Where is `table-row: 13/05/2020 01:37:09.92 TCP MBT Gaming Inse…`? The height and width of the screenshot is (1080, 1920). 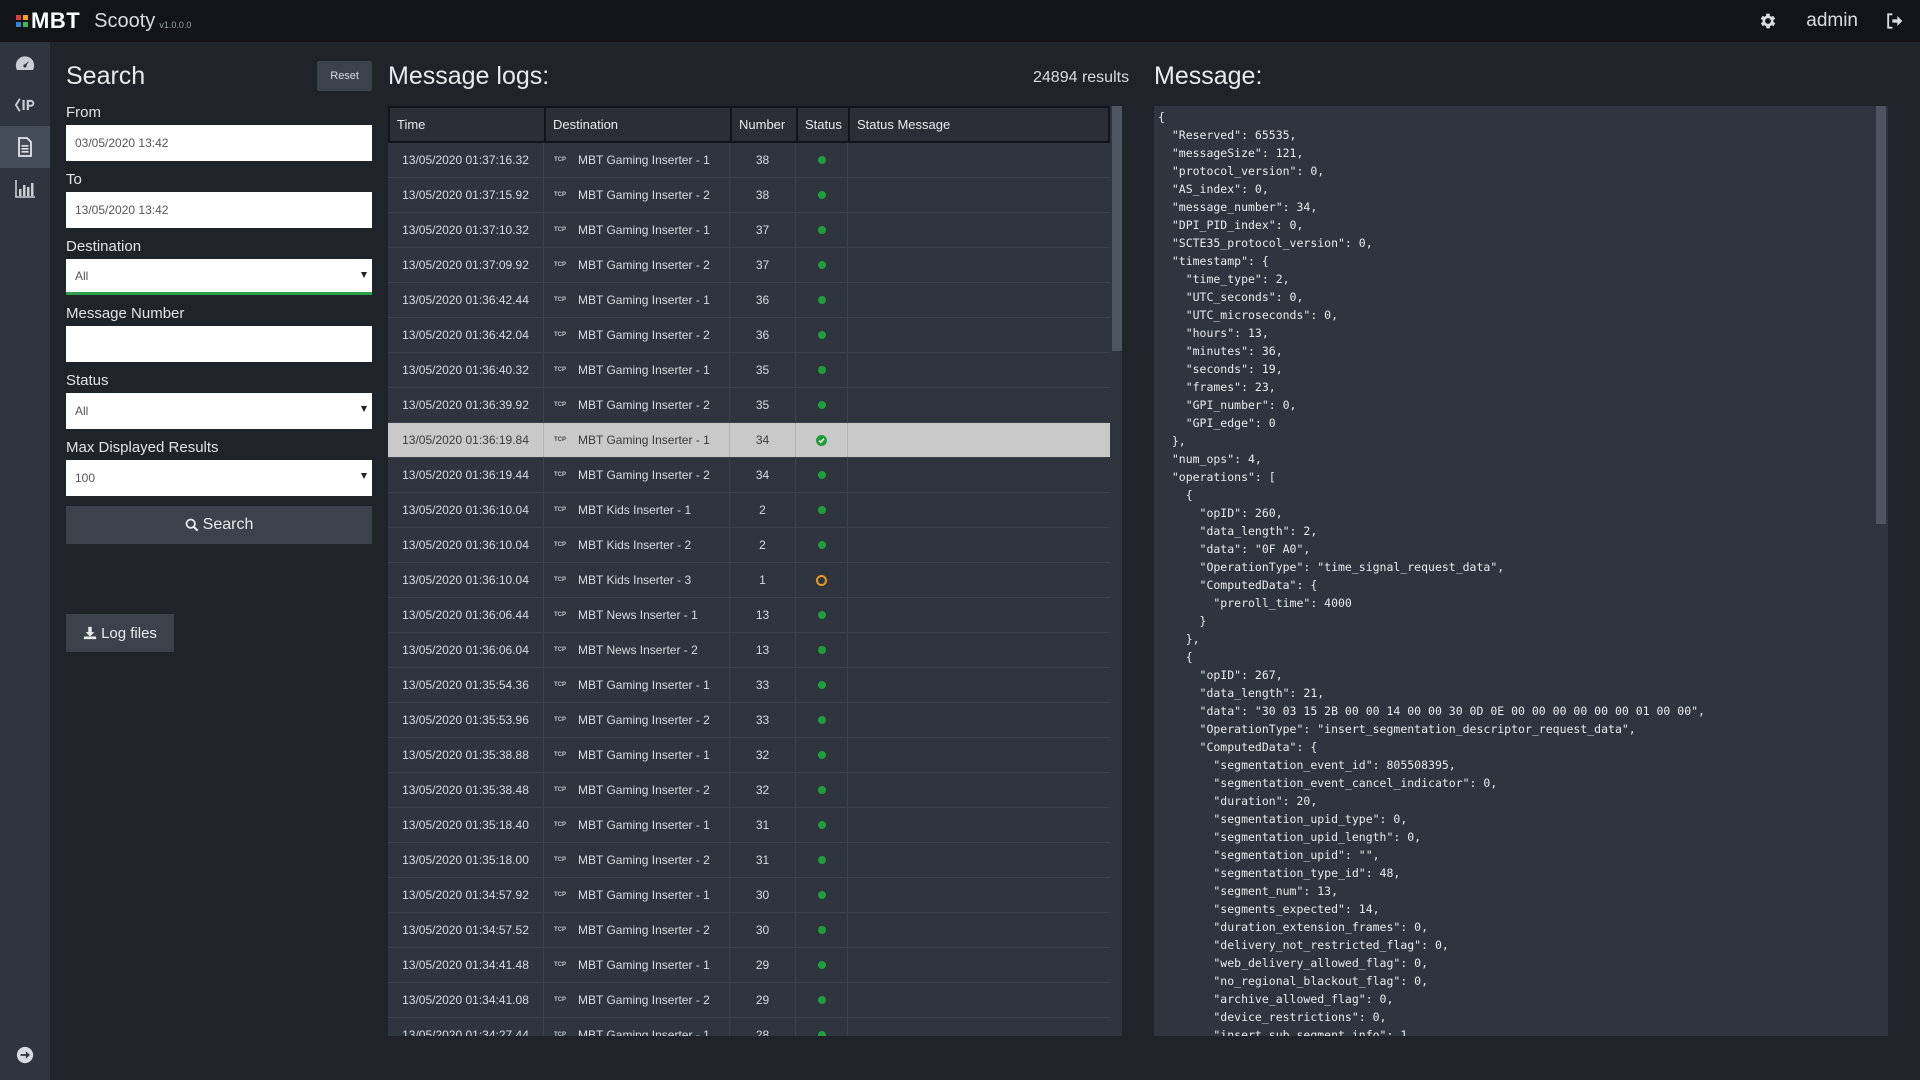 table-row: 13/05/2020 01:37:09.92 TCP MBT Gaming Inse… is located at coordinates (749, 265).